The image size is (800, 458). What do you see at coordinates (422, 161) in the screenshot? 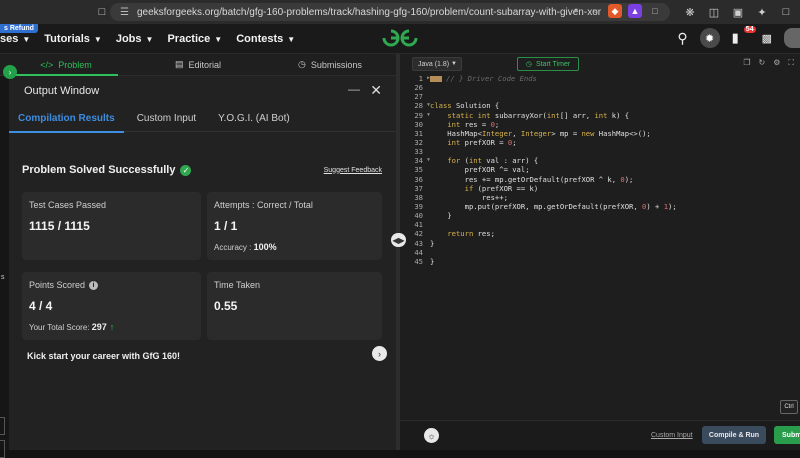
I see `line-number: 34 ▼` at bounding box center [422, 161].